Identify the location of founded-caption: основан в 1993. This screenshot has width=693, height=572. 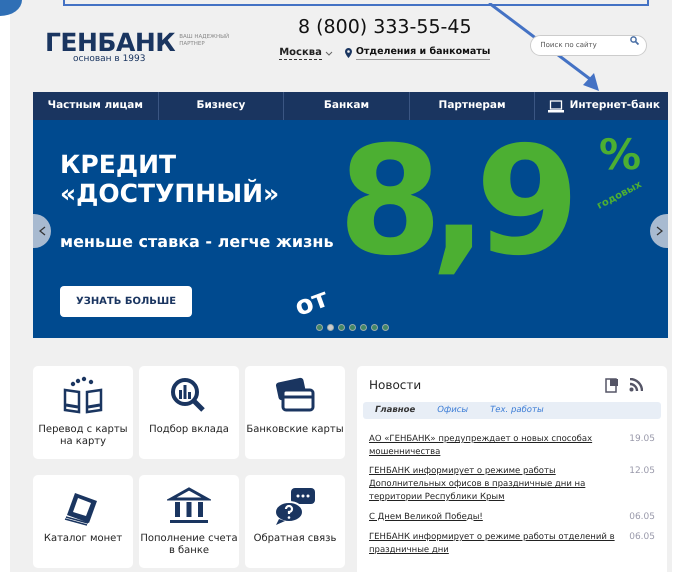
(109, 59).